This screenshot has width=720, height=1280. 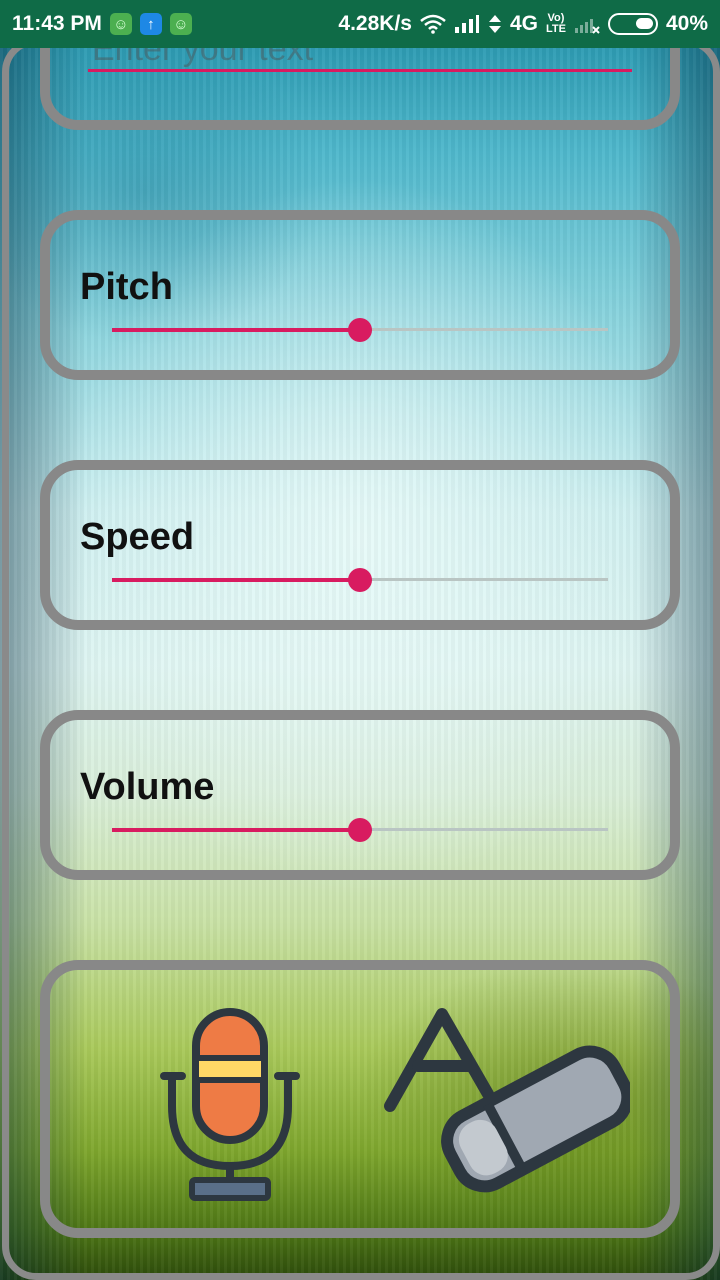 What do you see at coordinates (466, 24) in the screenshot?
I see `signal-icon` at bounding box center [466, 24].